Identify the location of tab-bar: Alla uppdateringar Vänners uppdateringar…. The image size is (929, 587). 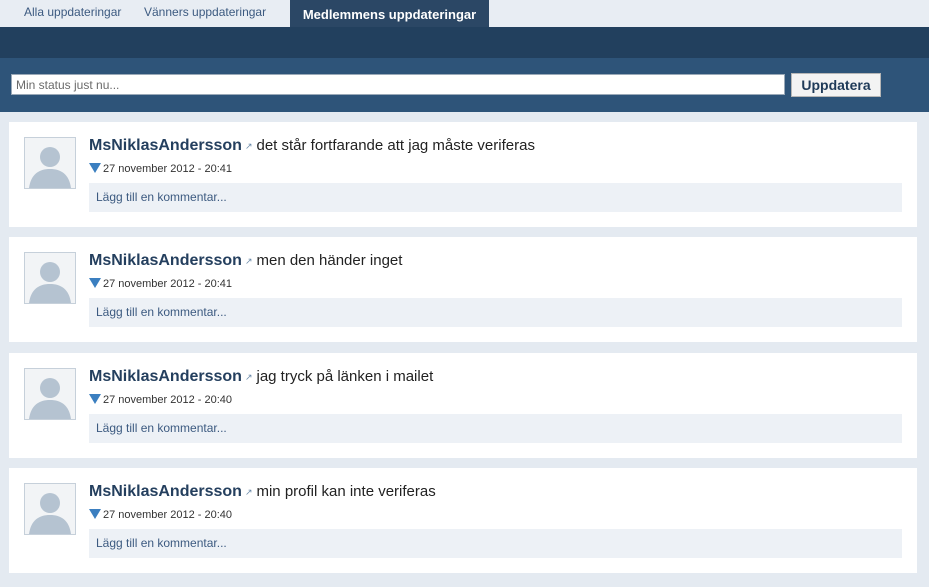
(464, 13).